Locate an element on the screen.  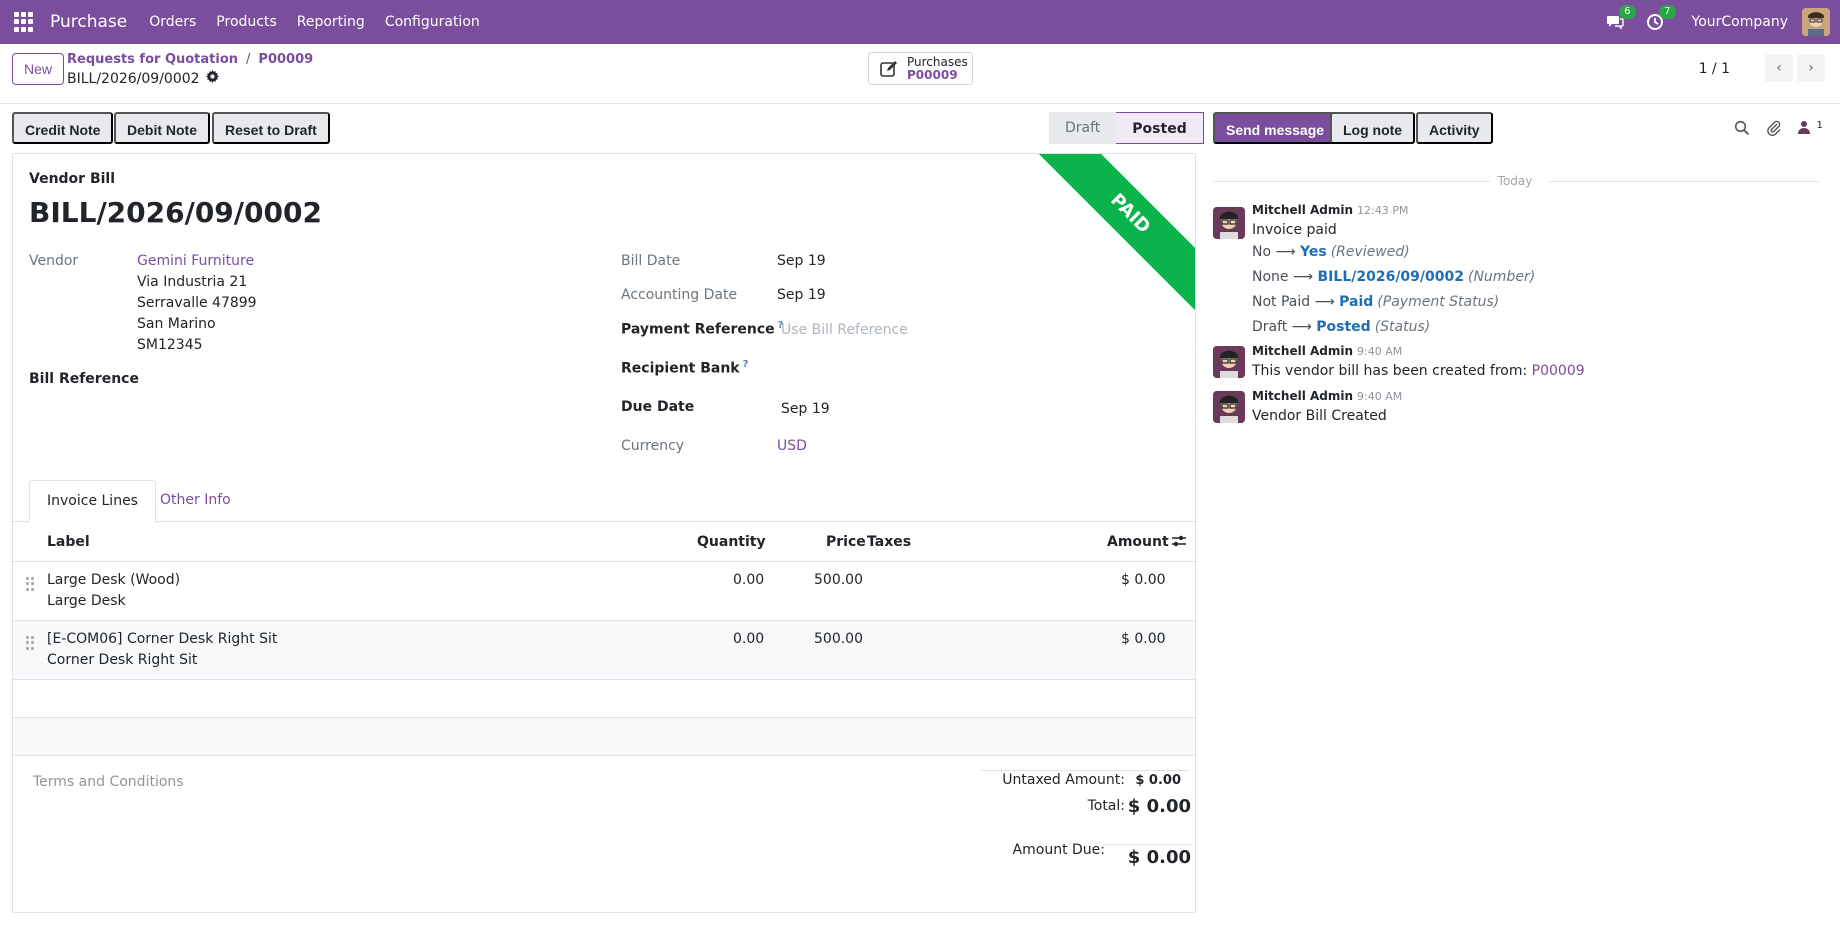
search-icon is located at coordinates (1743, 129).